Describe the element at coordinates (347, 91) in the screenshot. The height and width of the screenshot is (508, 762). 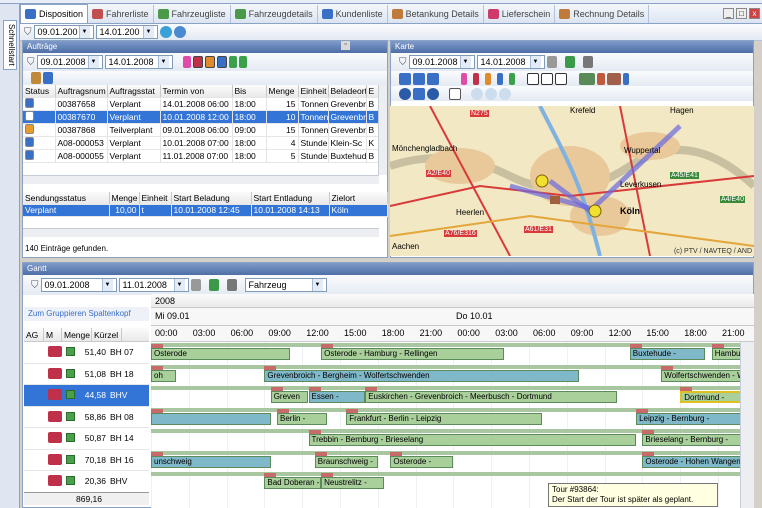
I see `column-header: Beladeort` at that location.